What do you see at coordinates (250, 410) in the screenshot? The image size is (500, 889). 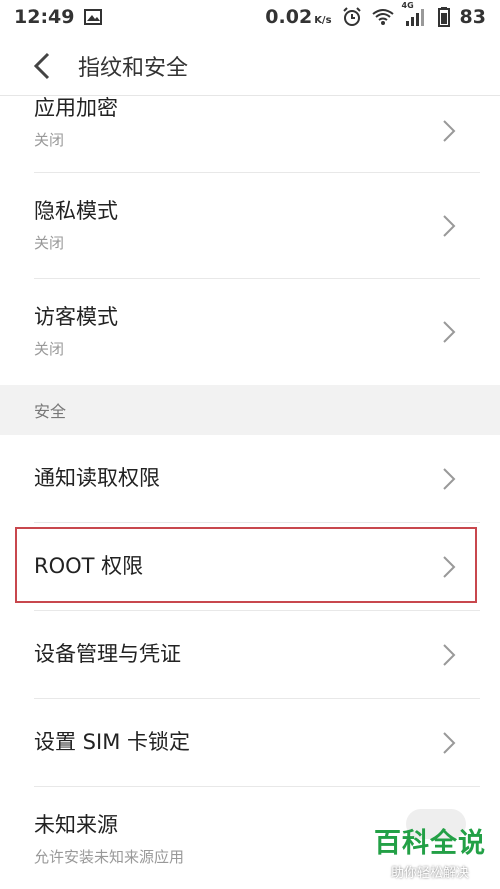 I see `section-header-security: 安全` at bounding box center [250, 410].